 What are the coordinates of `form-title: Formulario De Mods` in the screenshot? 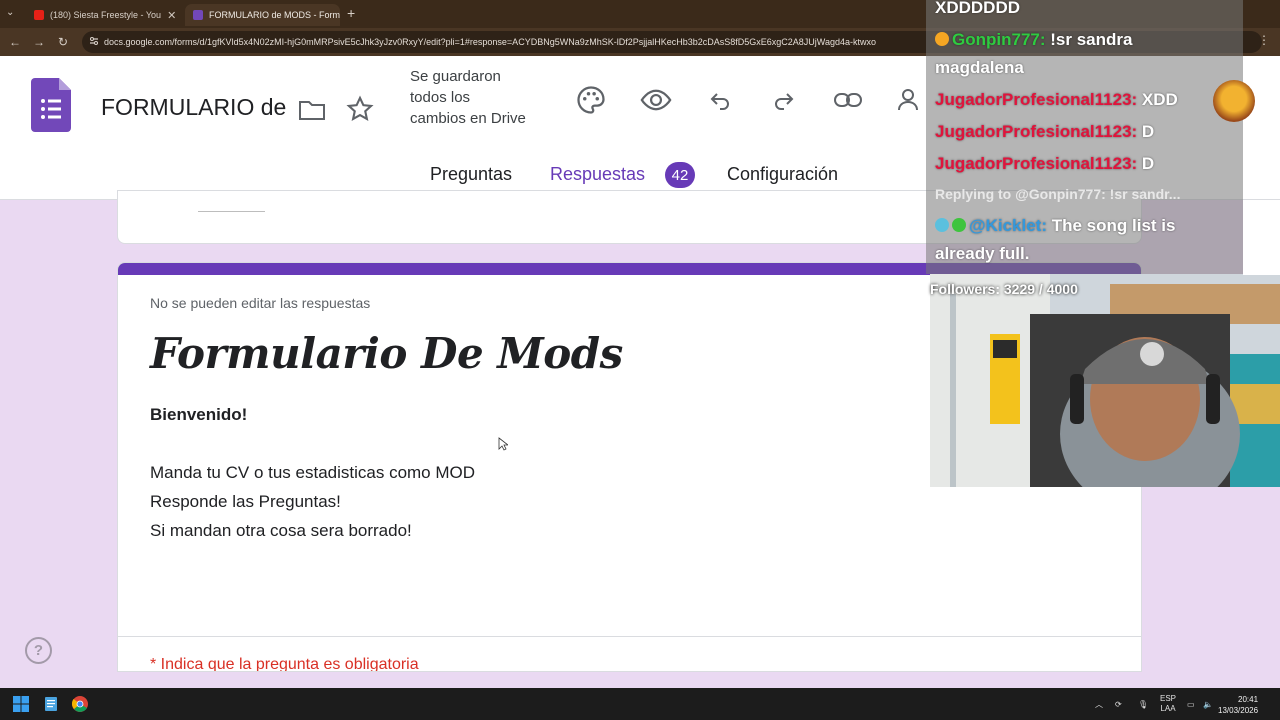 It's located at (386, 353).